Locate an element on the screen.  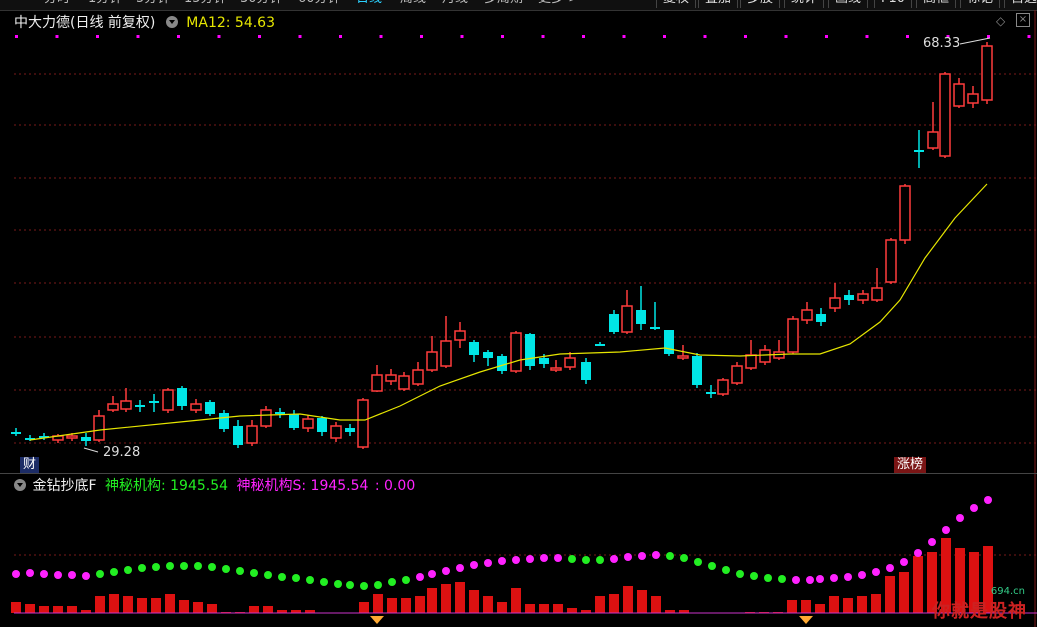
main-chart-header: 中大力德(日线 前复权) MA12: 54.63 is located at coordinates (144, 23).